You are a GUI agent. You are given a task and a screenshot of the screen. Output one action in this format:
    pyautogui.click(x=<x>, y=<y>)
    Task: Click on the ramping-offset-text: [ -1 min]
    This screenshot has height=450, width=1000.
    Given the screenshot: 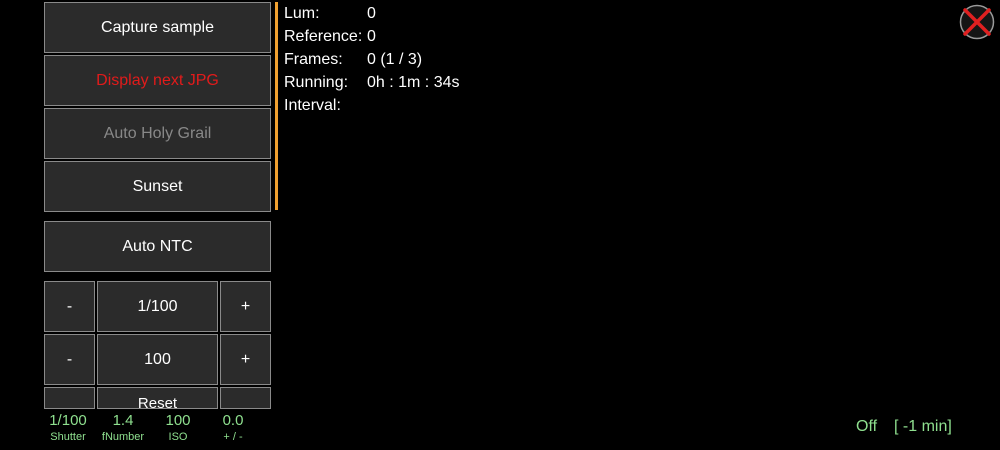 What is the action you would take?
    pyautogui.click(x=923, y=426)
    